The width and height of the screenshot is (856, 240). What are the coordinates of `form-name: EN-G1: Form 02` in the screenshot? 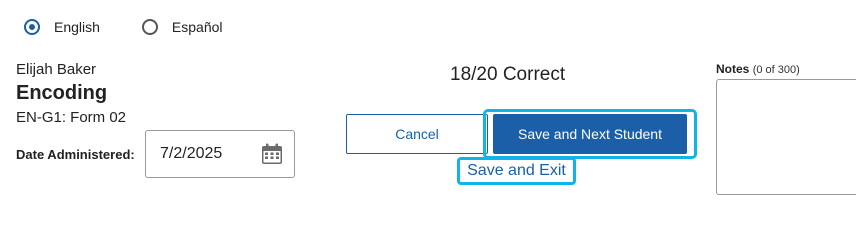 It's located at (71, 117).